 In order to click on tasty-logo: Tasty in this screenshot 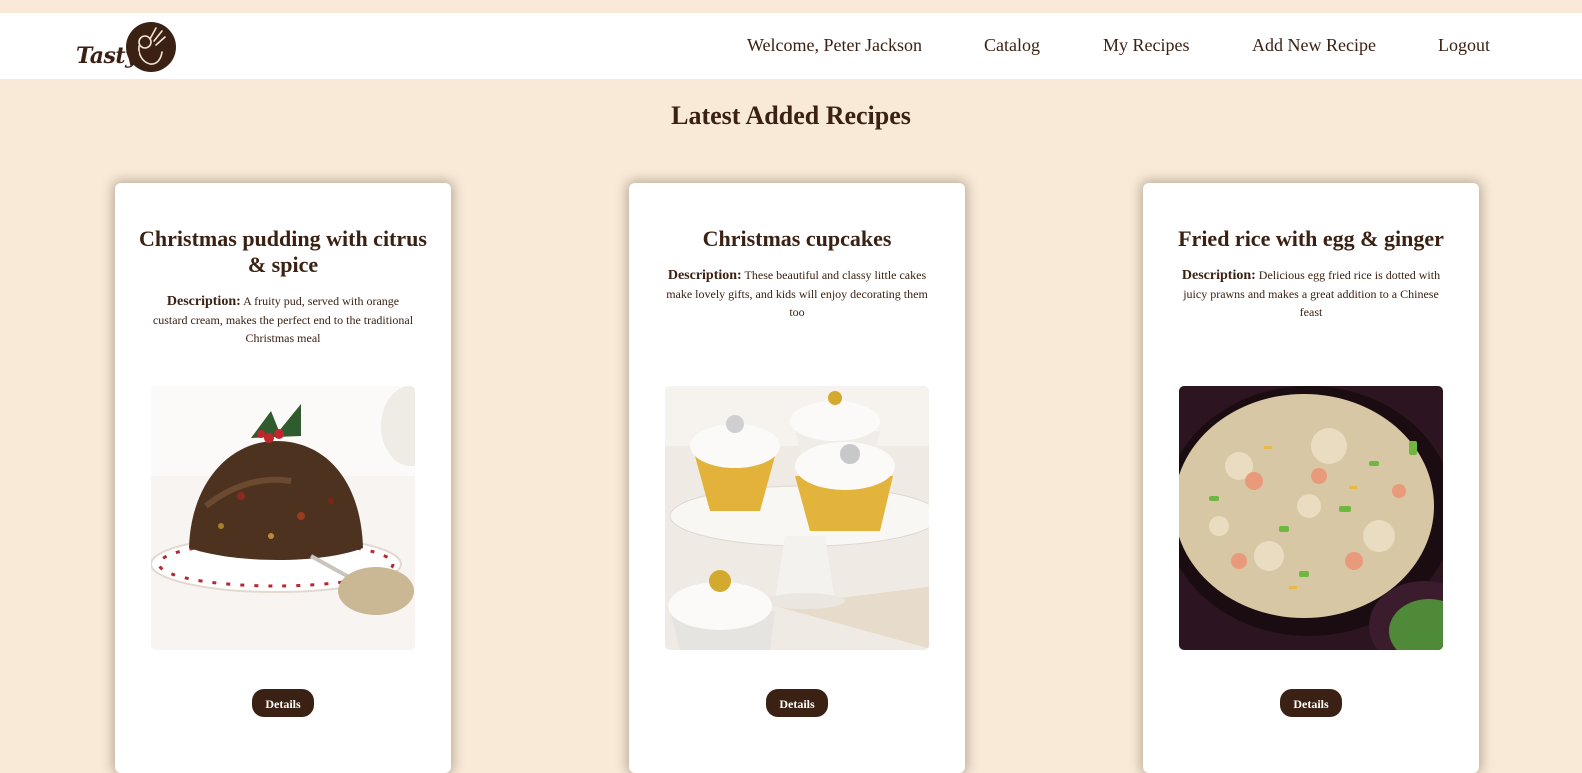, I will do `click(128, 49)`.